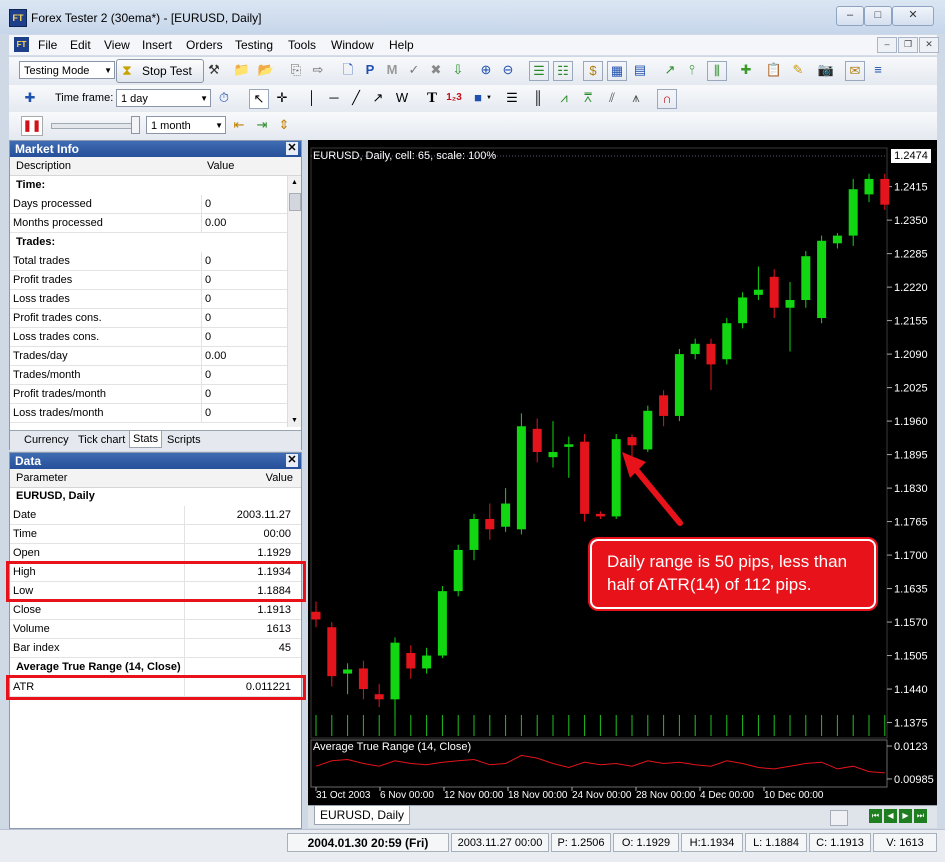 The width and height of the screenshot is (945, 862). Describe the element at coordinates (458, 70) in the screenshot. I see `download-icon: ⇩` at that location.